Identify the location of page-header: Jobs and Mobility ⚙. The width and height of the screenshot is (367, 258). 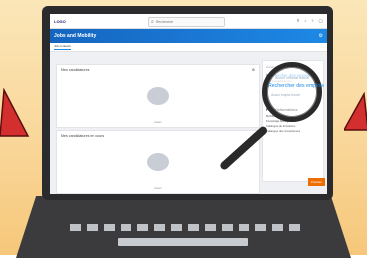
(188, 36).